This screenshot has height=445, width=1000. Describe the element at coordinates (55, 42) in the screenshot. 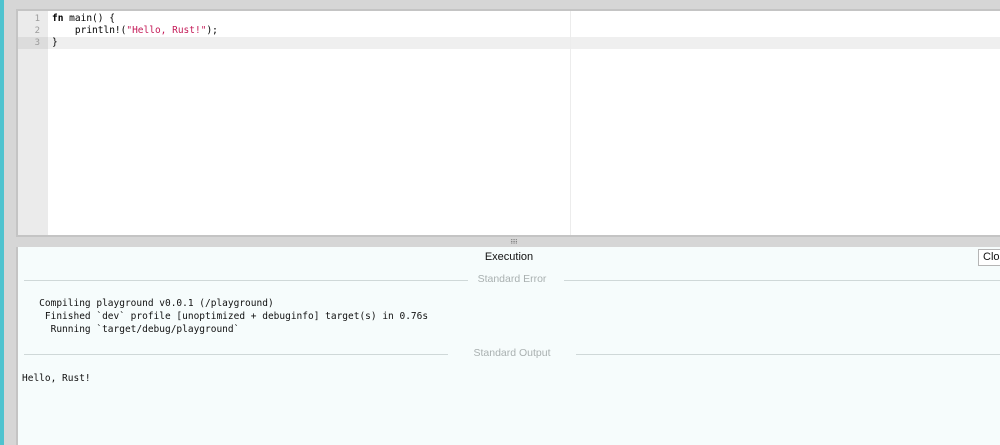

I see `code-text: }` at that location.